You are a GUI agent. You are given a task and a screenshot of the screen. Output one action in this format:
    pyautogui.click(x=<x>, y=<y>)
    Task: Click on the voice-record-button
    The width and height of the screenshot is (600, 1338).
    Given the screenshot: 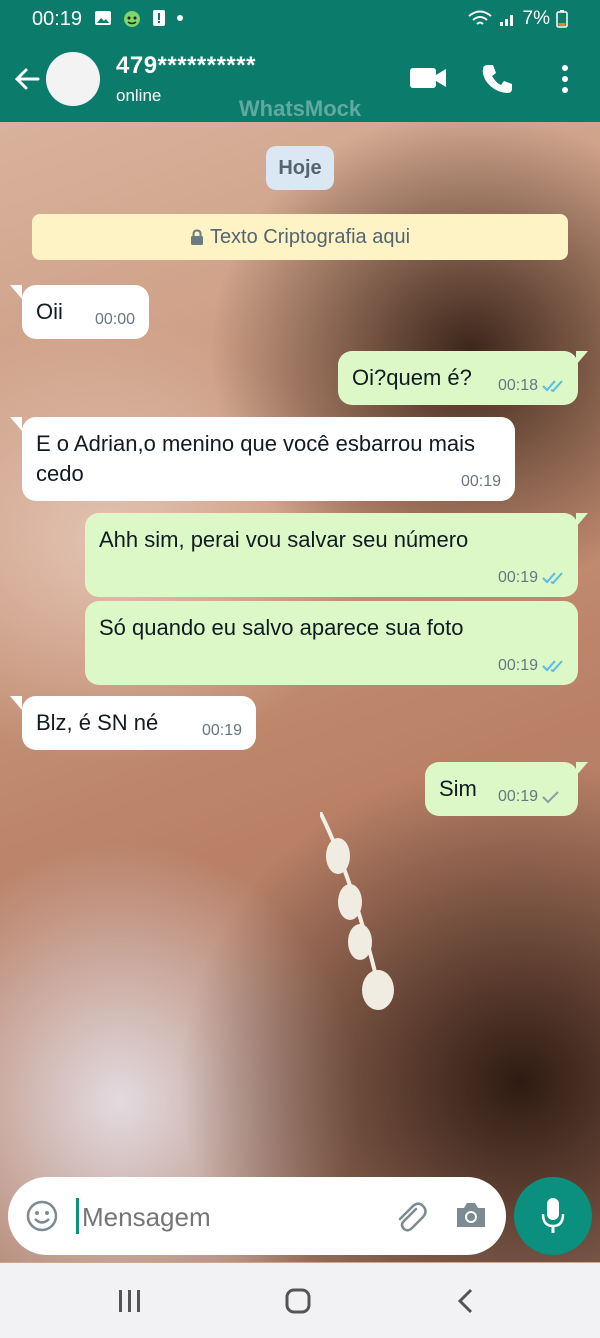 What is the action you would take?
    pyautogui.click(x=553, y=1216)
    